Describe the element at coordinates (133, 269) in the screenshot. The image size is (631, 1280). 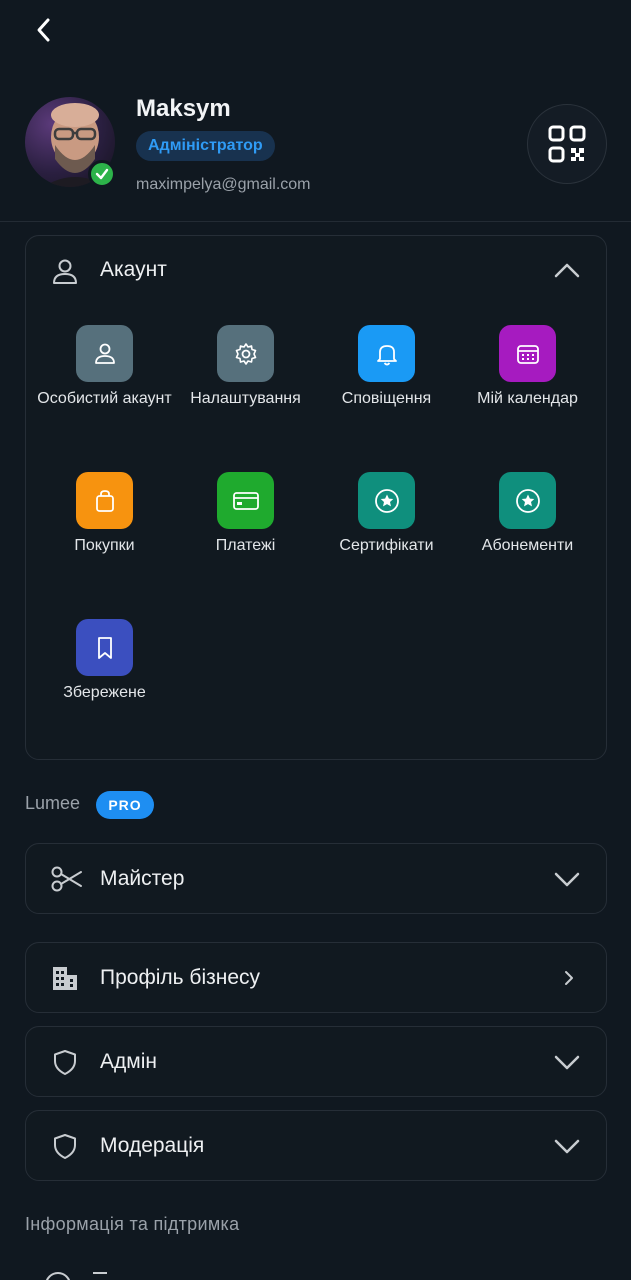
I see `account-section-title: Акаунт` at that location.